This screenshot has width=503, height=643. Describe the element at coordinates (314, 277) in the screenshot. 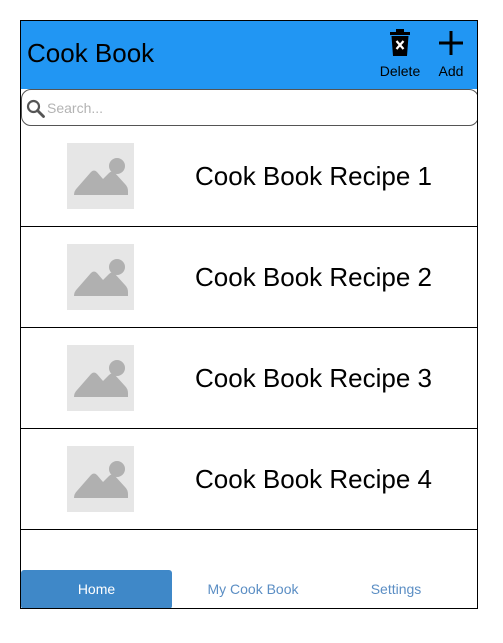

I see `recipe-title: Cook Book Recipe 2` at that location.